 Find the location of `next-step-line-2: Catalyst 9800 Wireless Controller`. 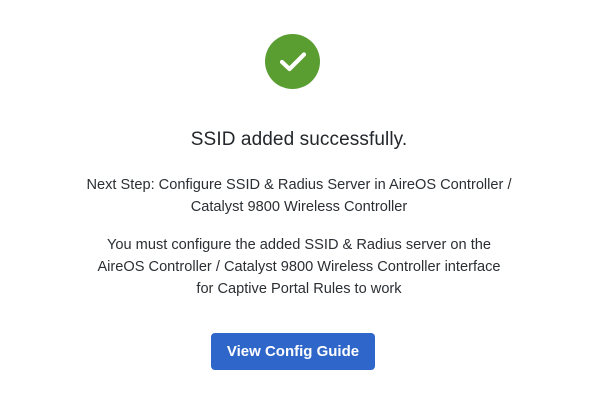

next-step-line-2: Catalyst 9800 Wireless Controller is located at coordinates (299, 207).